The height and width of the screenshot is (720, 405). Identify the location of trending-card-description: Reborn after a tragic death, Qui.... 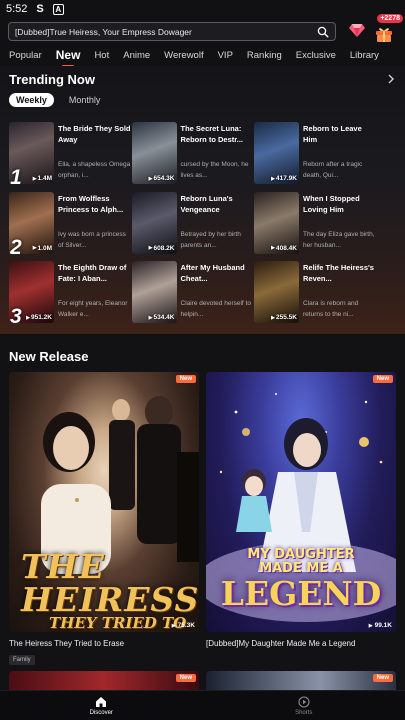
(333, 170).